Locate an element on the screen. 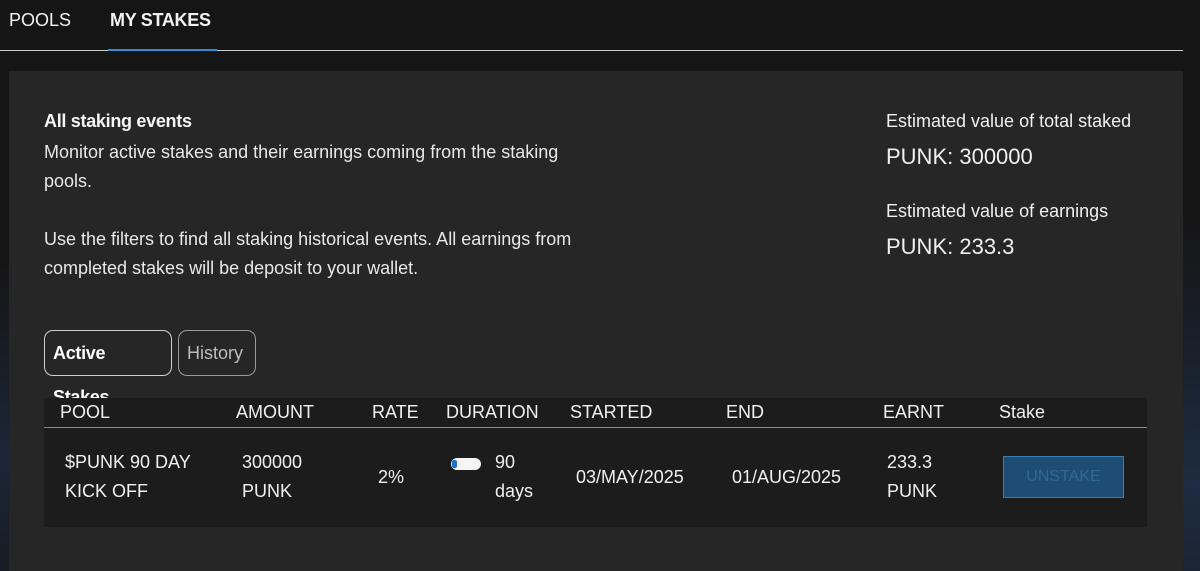 Image resolution: width=1200 pixels, height=571 pixels. tab-bar: POOLS MY STAKES is located at coordinates (591, 25).